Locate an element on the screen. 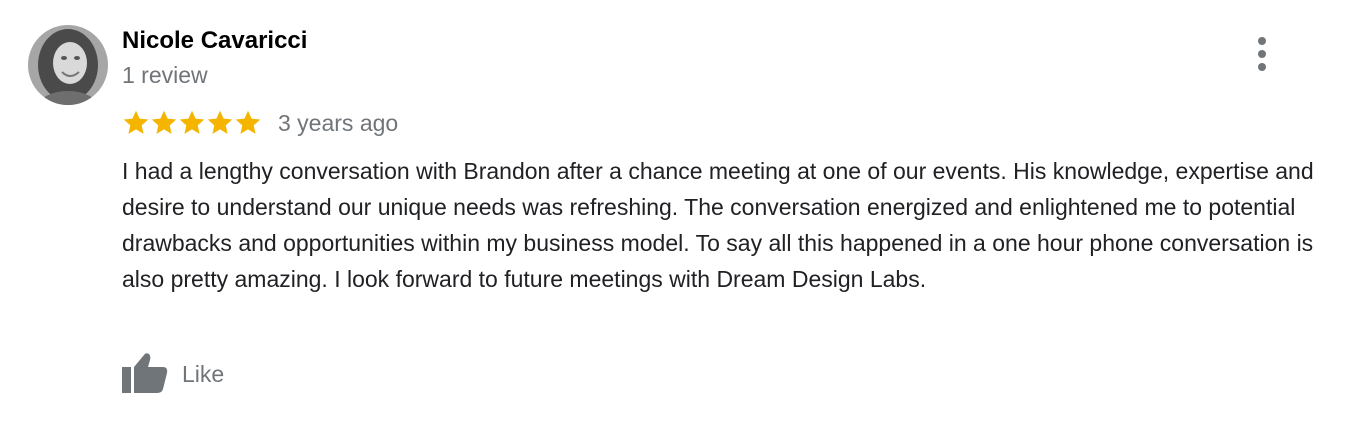  reviewer-name: Nicole Cavaricci is located at coordinates (214, 41).